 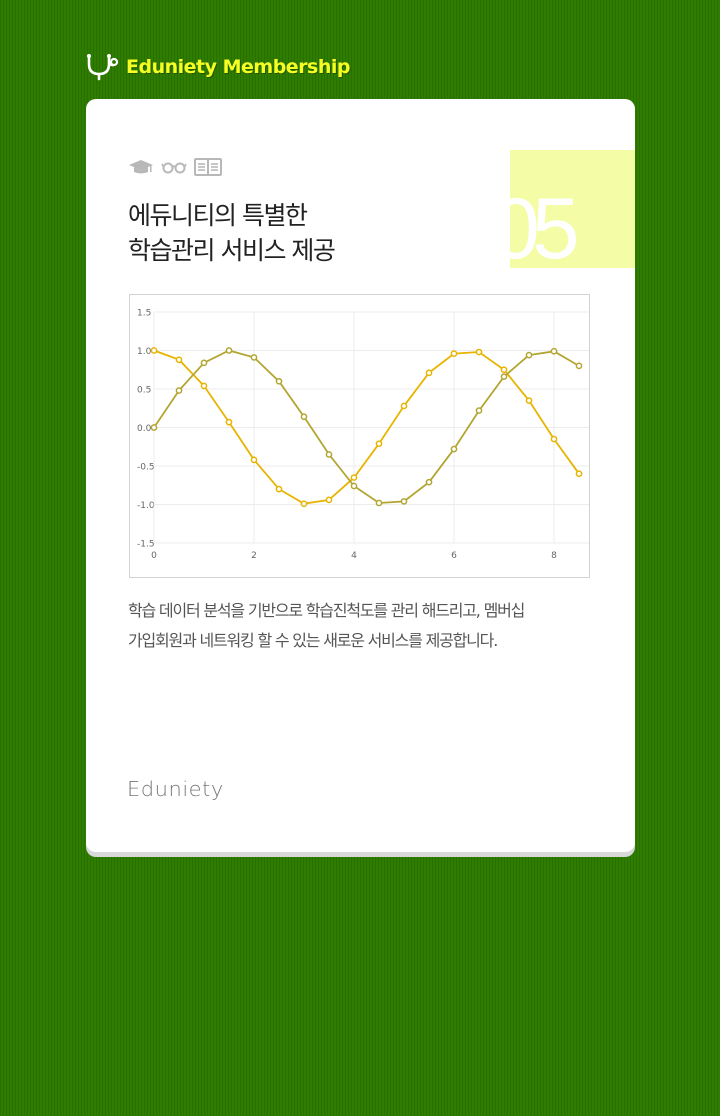 What do you see at coordinates (146, 468) in the screenshot?
I see `y-tick-label: -0.5` at bounding box center [146, 468].